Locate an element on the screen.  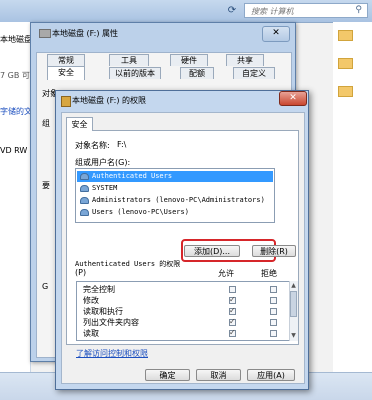
group-name: SYSTEM is located at coordinates (105, 188).